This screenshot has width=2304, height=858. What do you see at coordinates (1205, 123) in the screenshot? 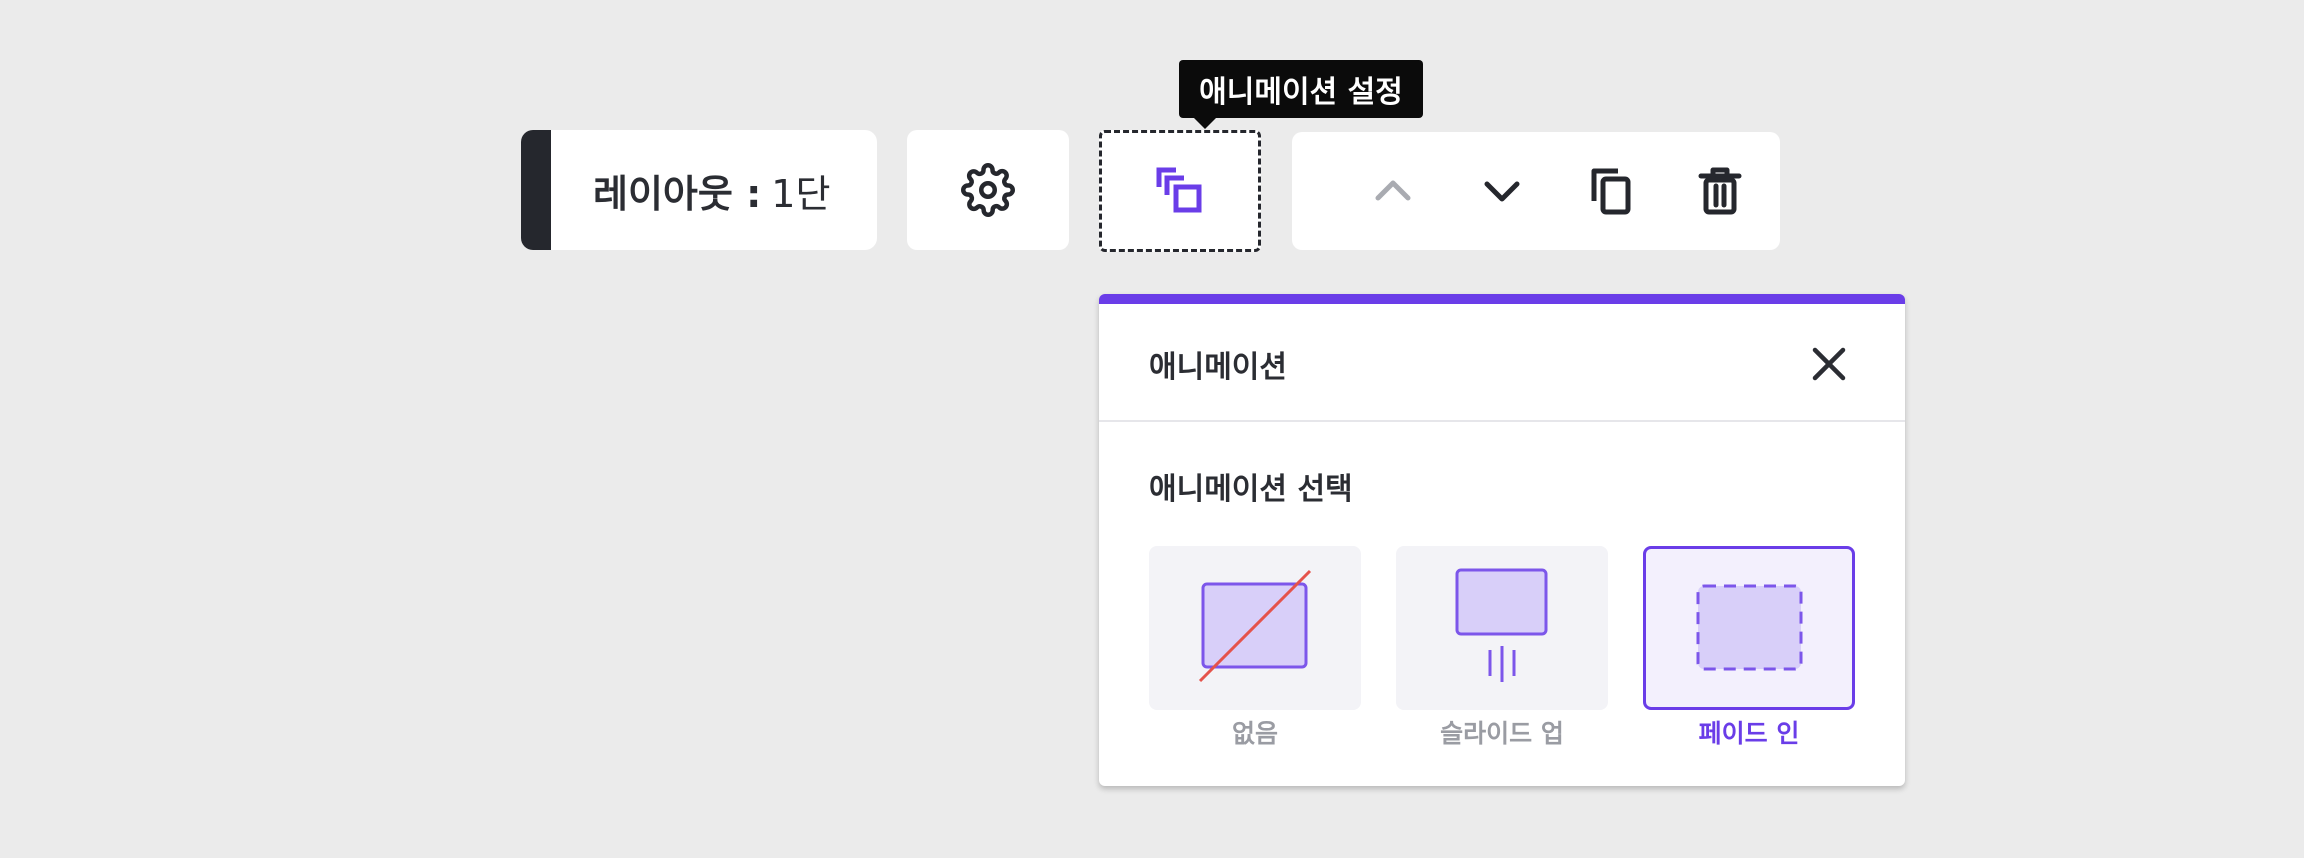
I see `tooltip-arrow` at bounding box center [1205, 123].